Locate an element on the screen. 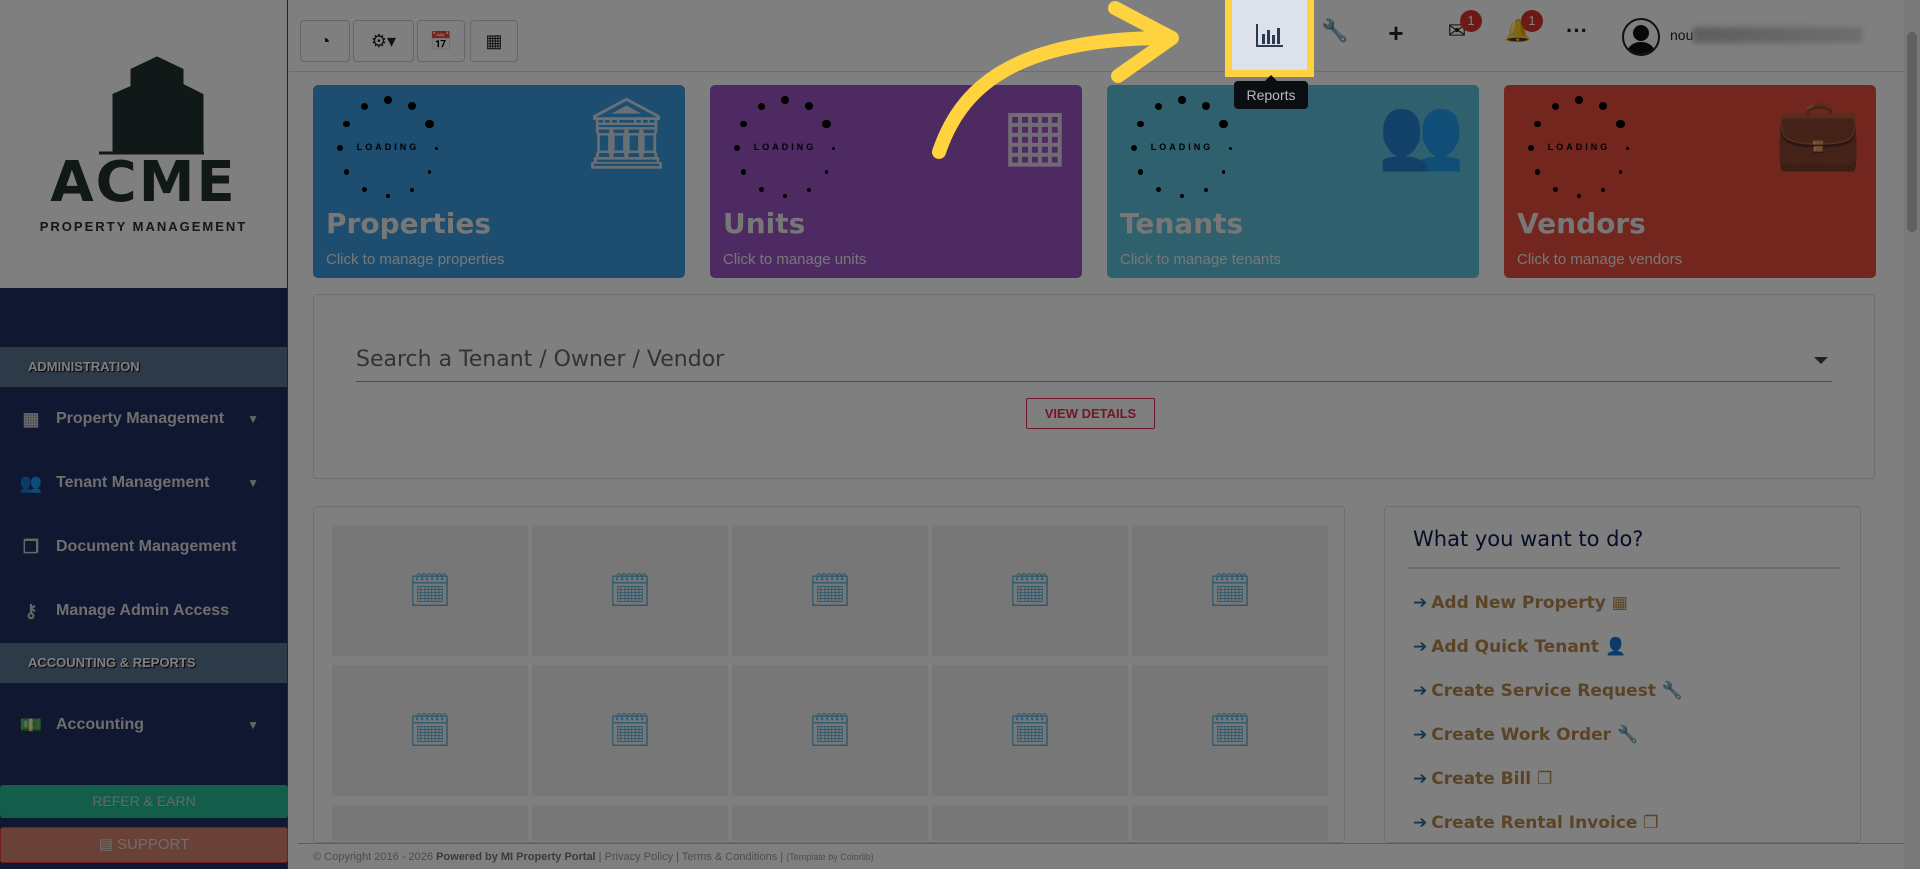 This screenshot has width=1920, height=869. arrow-curve is located at coordinates (1049, 95).